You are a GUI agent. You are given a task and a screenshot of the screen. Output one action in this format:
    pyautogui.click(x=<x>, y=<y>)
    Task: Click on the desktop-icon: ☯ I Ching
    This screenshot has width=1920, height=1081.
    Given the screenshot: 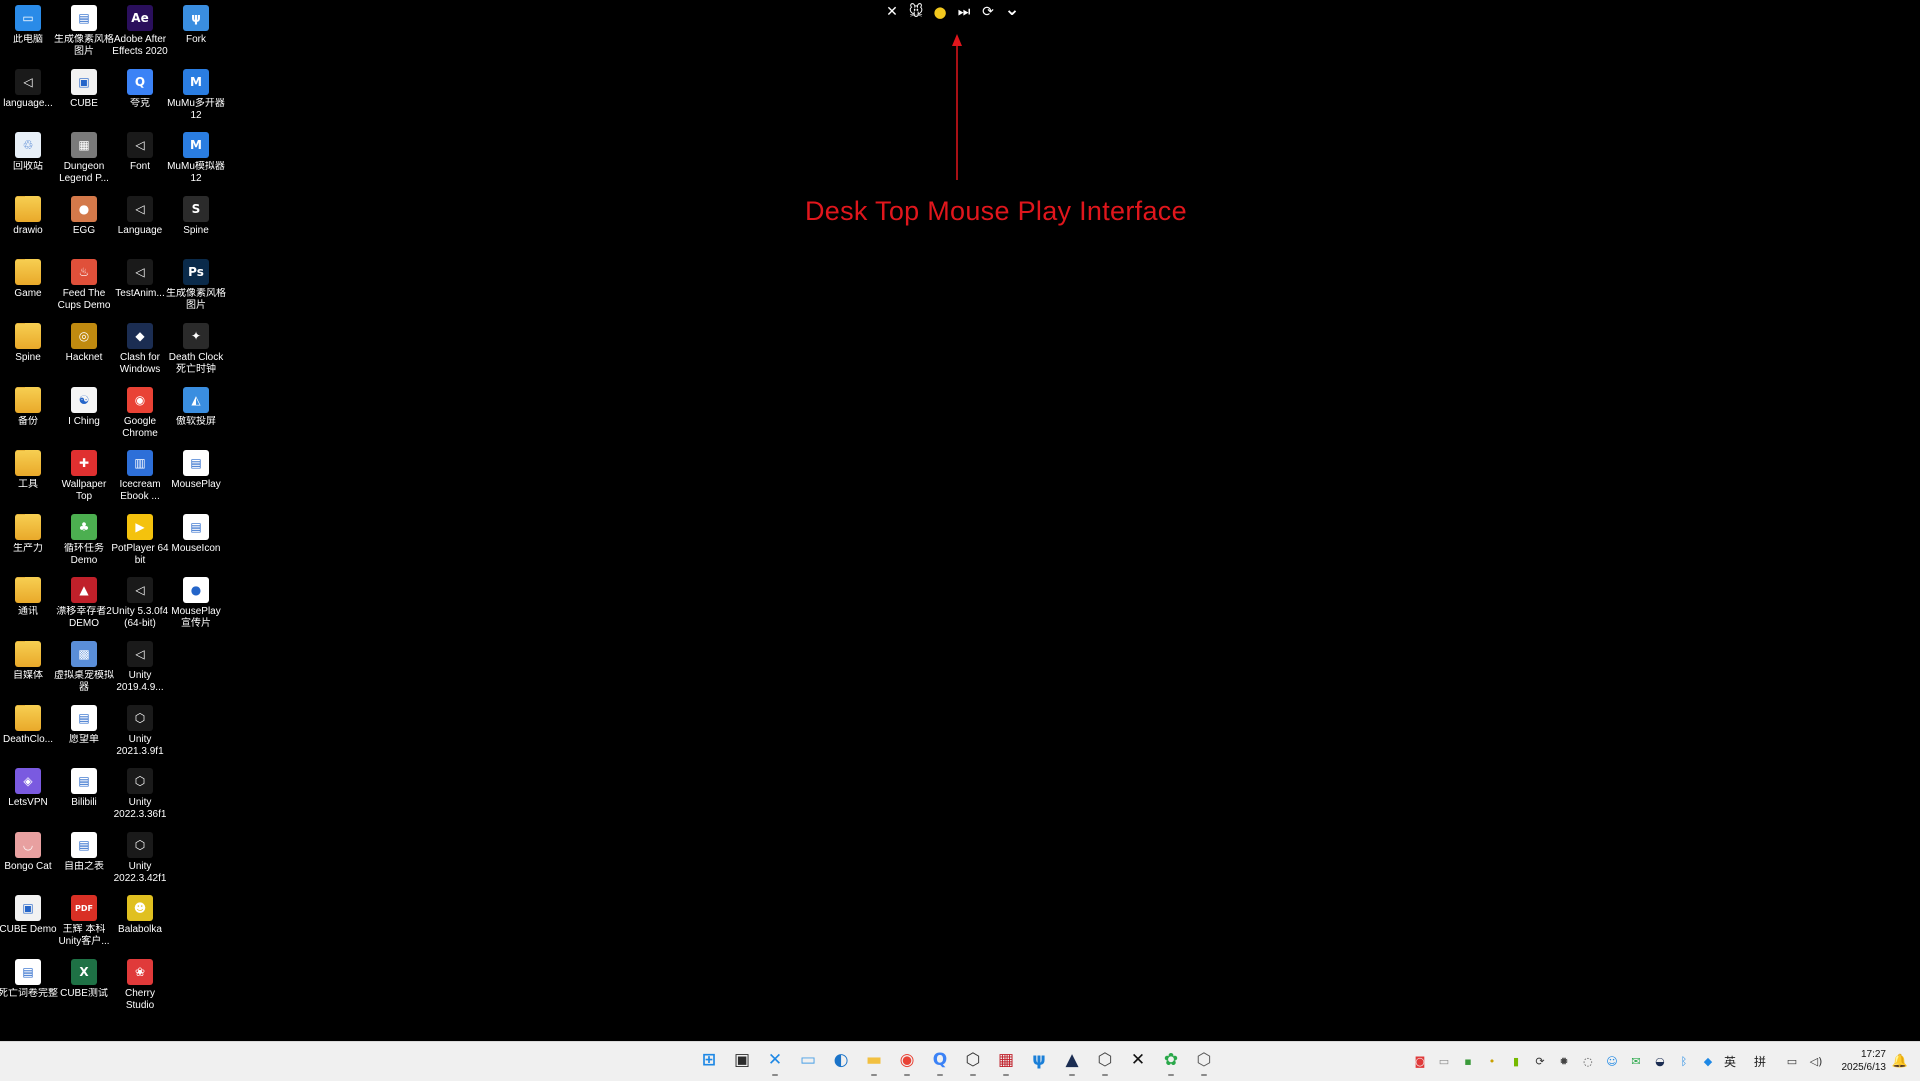 What is the action you would take?
    pyautogui.click(x=84, y=415)
    